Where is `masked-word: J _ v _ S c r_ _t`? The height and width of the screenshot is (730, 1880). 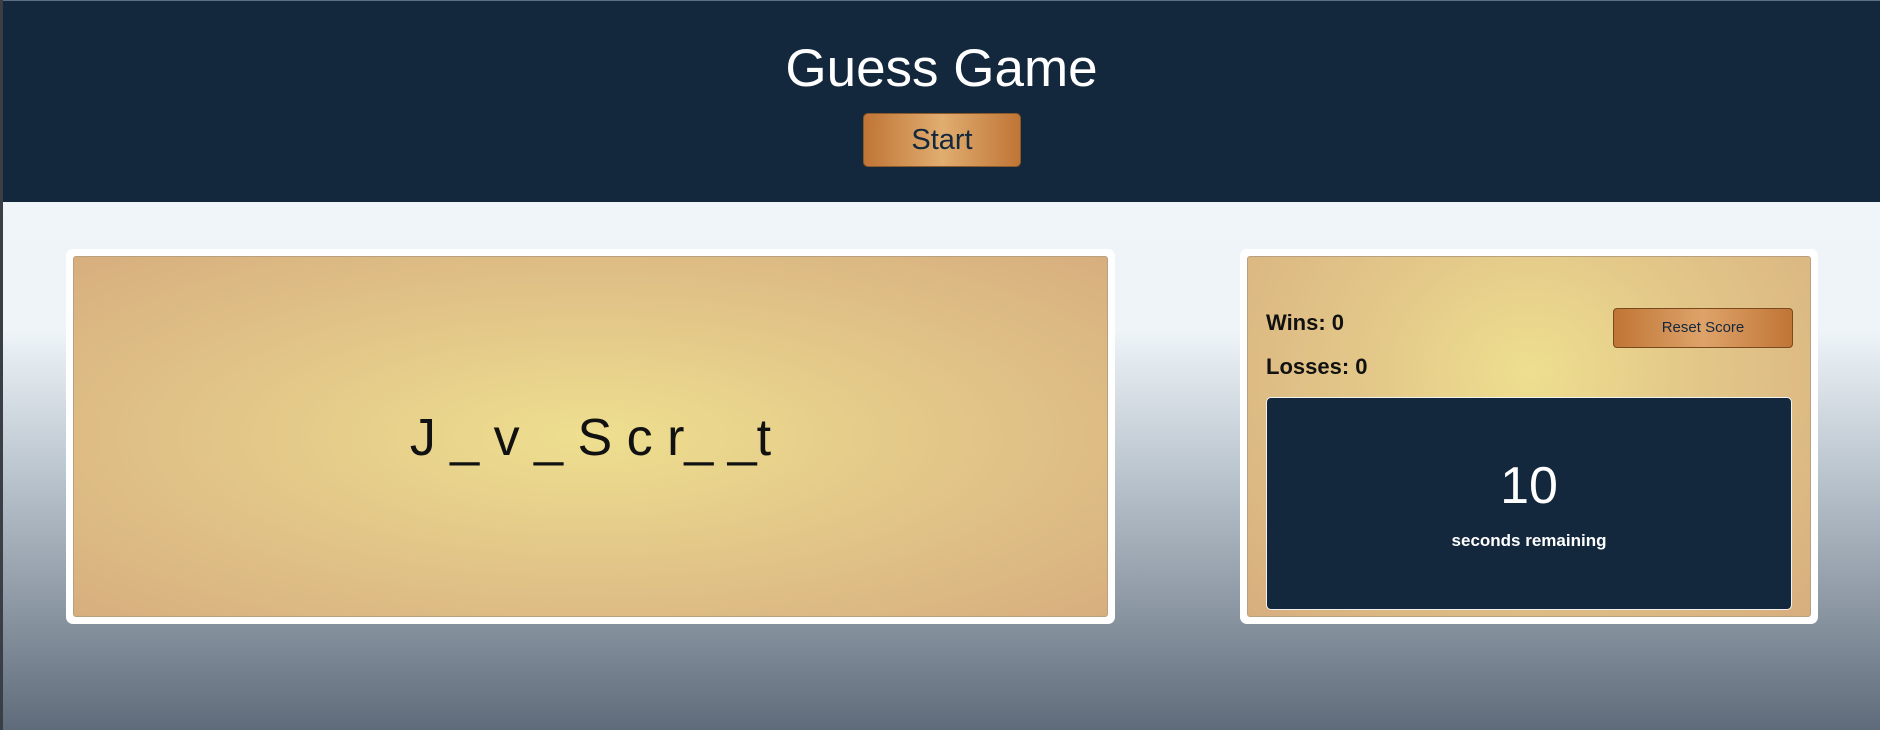
masked-word: J _ v _ S c r_ _t is located at coordinates (590, 438).